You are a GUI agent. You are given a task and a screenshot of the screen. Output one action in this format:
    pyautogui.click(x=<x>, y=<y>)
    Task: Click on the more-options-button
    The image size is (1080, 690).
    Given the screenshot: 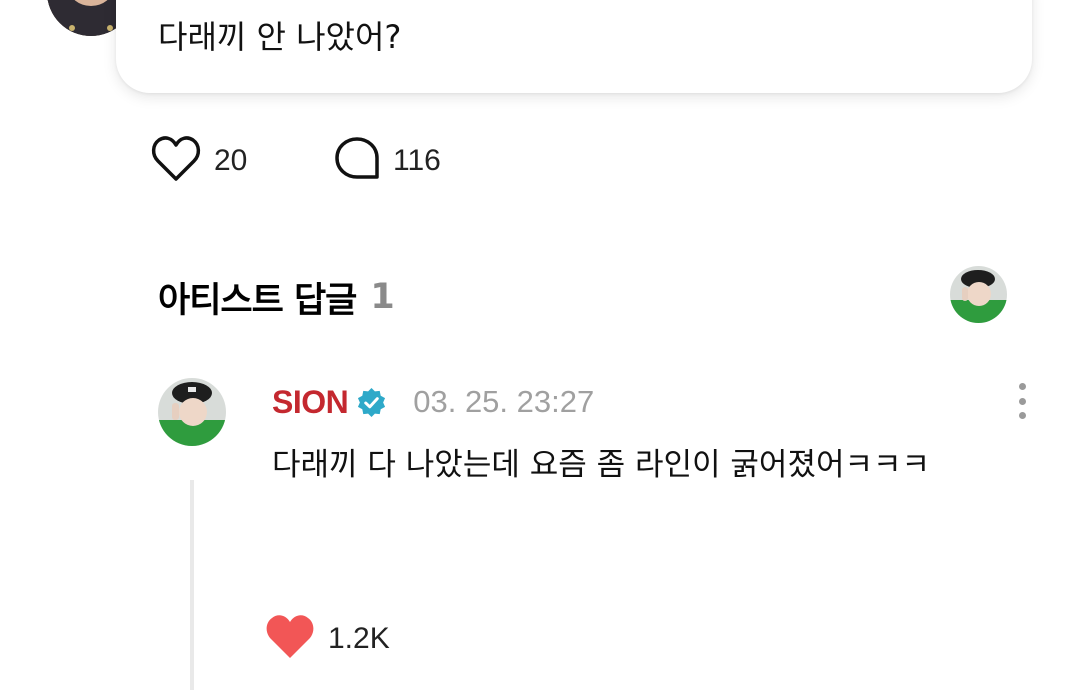 What is the action you would take?
    pyautogui.click(x=1022, y=401)
    